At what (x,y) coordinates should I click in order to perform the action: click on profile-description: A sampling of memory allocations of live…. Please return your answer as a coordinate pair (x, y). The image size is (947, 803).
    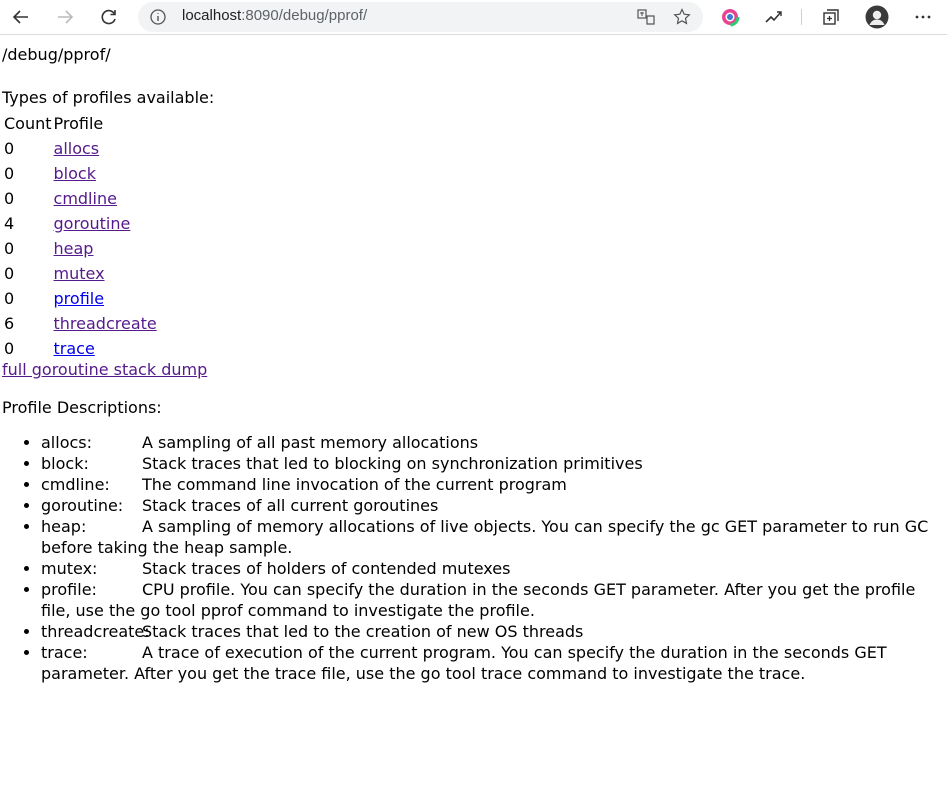
    Looking at the image, I should click on (485, 537).